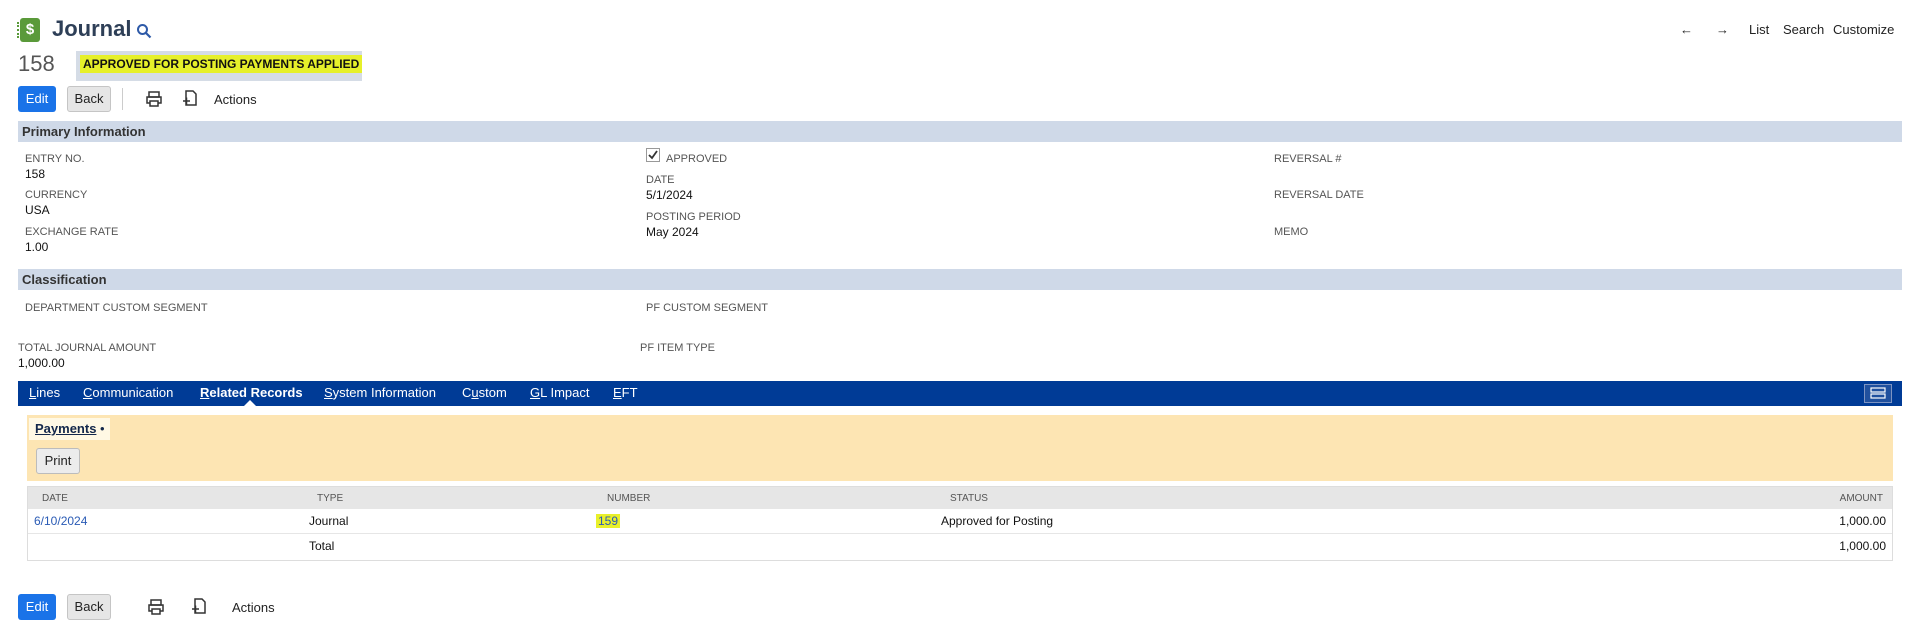  What do you see at coordinates (102, 428) in the screenshot?
I see `subtab-payments-marker: •` at bounding box center [102, 428].